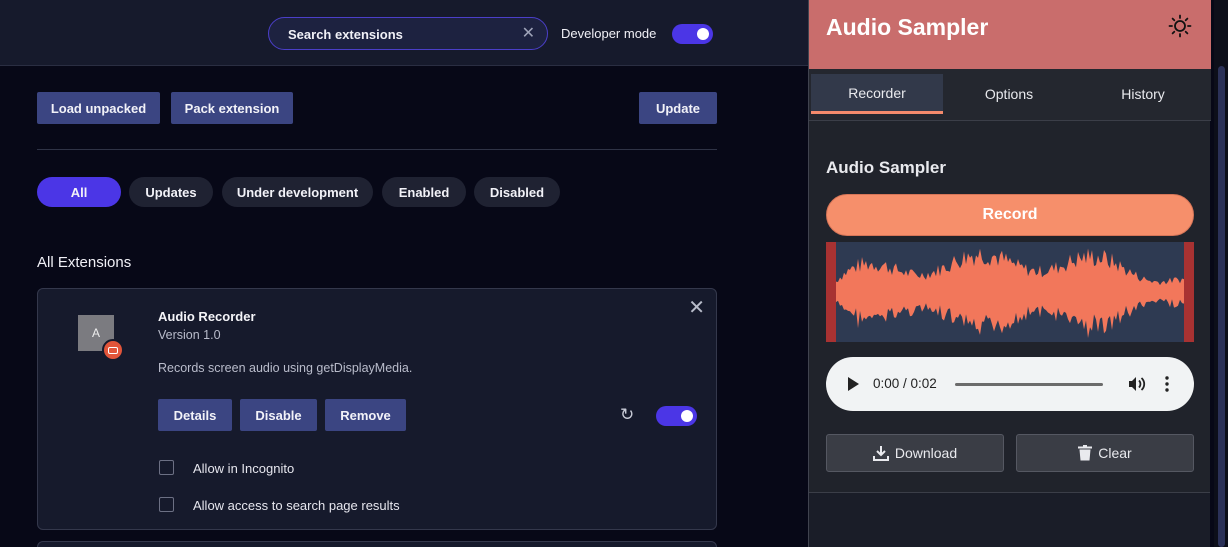 This screenshot has width=1228, height=547. I want to click on popup-title: Audio Sampler, so click(907, 27).